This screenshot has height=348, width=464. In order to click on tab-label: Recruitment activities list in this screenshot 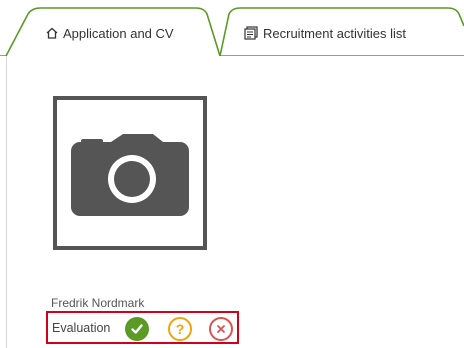, I will do `click(335, 33)`.